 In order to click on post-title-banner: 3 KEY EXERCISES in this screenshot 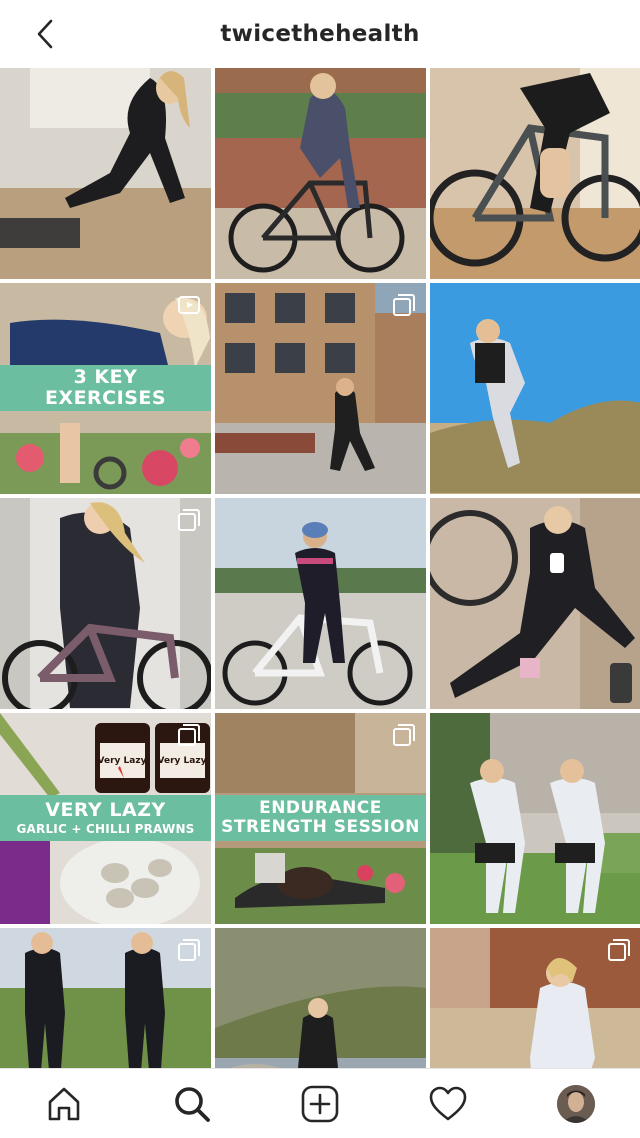, I will do `click(105, 388)`.